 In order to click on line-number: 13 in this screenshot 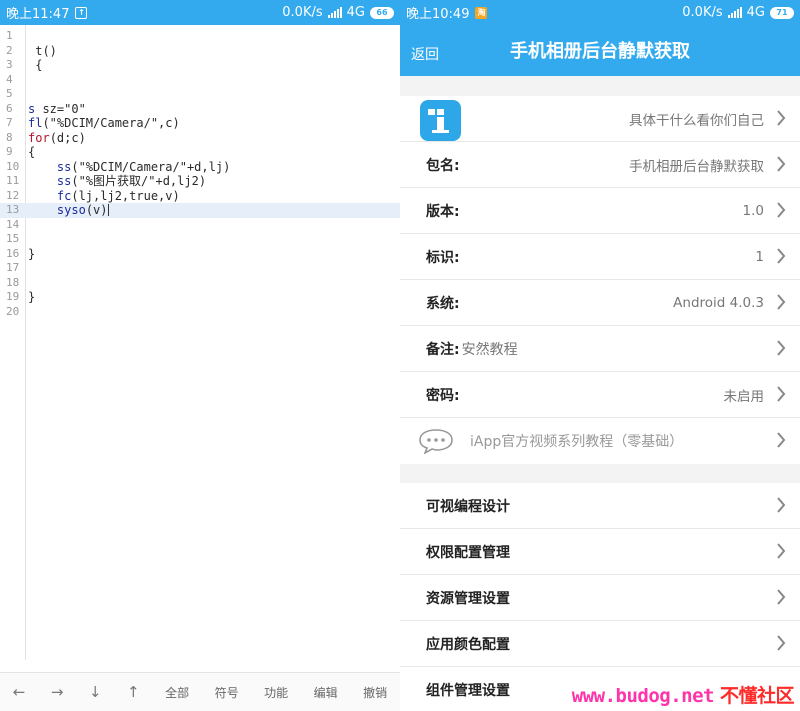, I will do `click(13, 209)`.